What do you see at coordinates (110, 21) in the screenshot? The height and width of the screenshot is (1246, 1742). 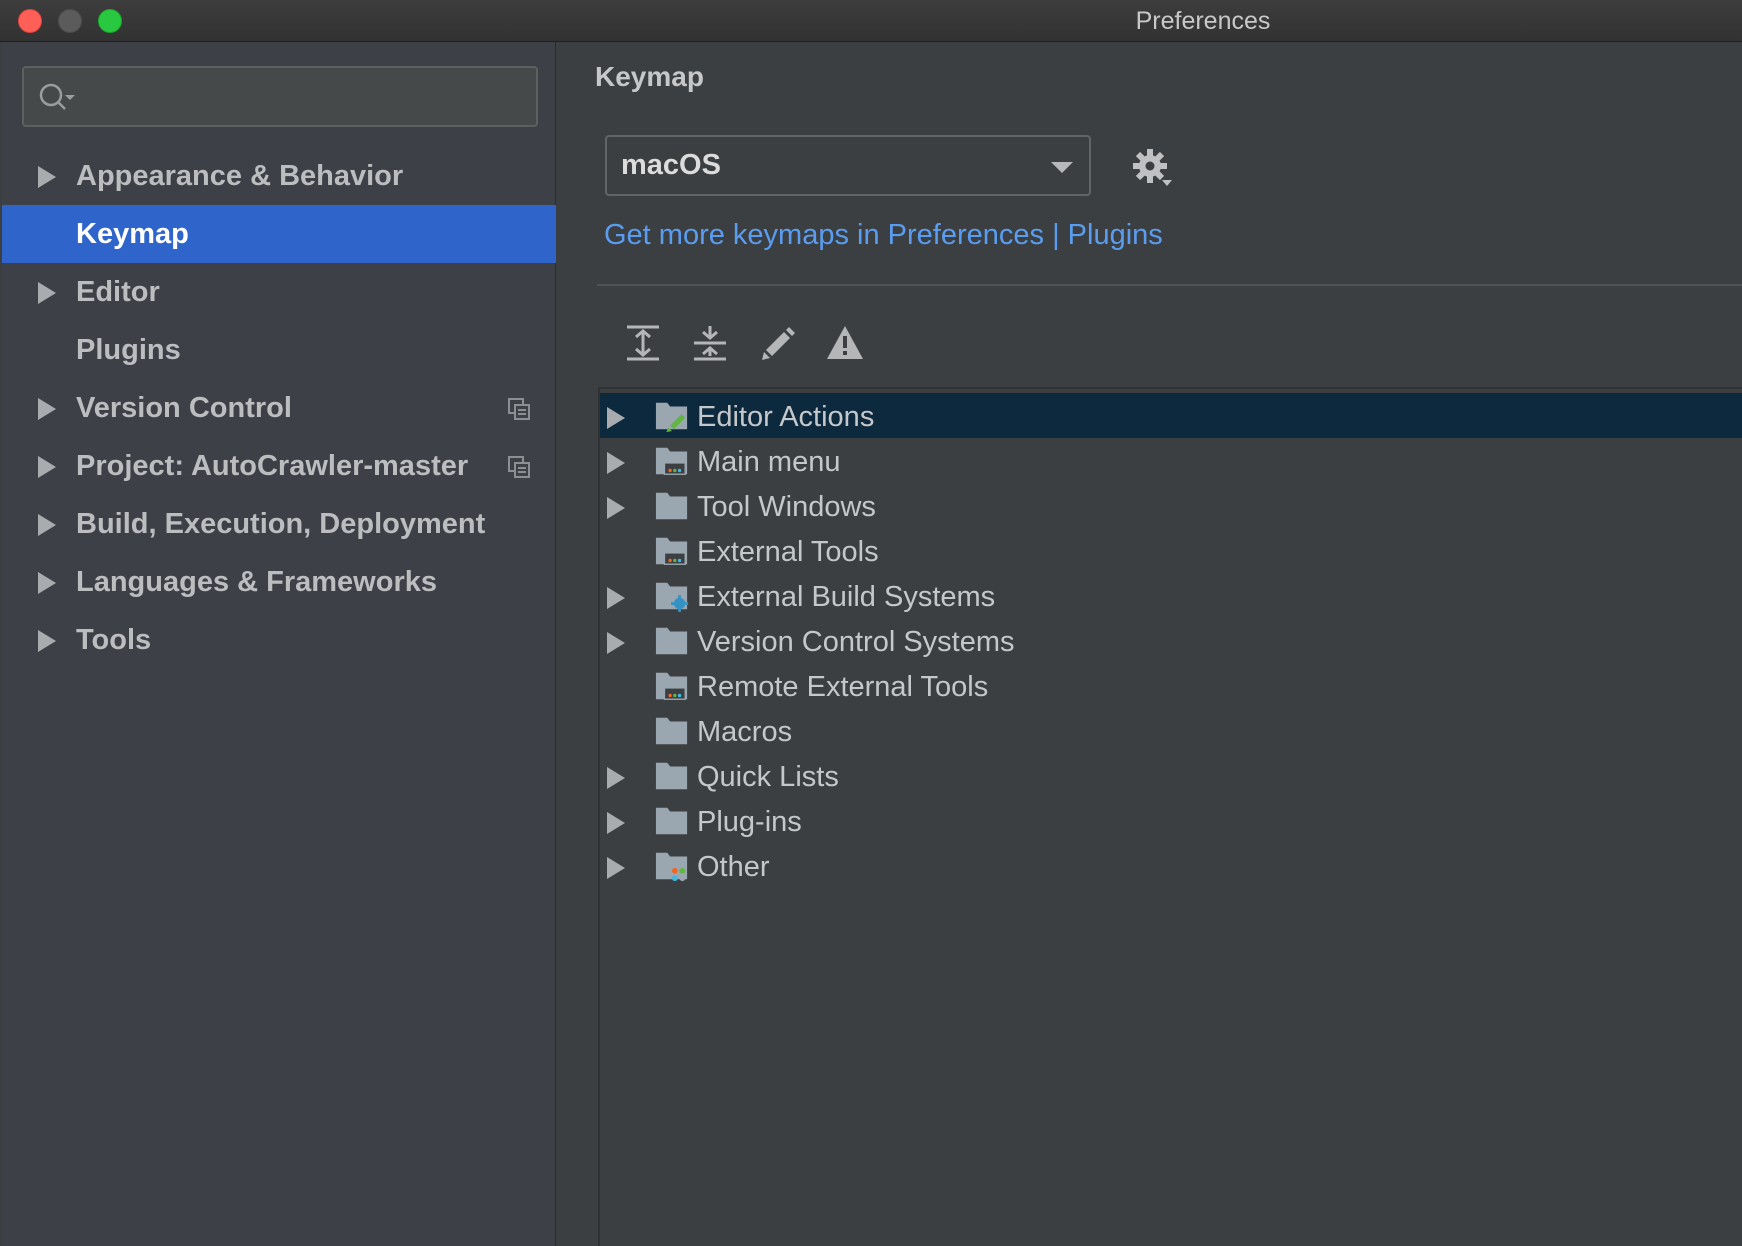 I see `zoom-icon` at bounding box center [110, 21].